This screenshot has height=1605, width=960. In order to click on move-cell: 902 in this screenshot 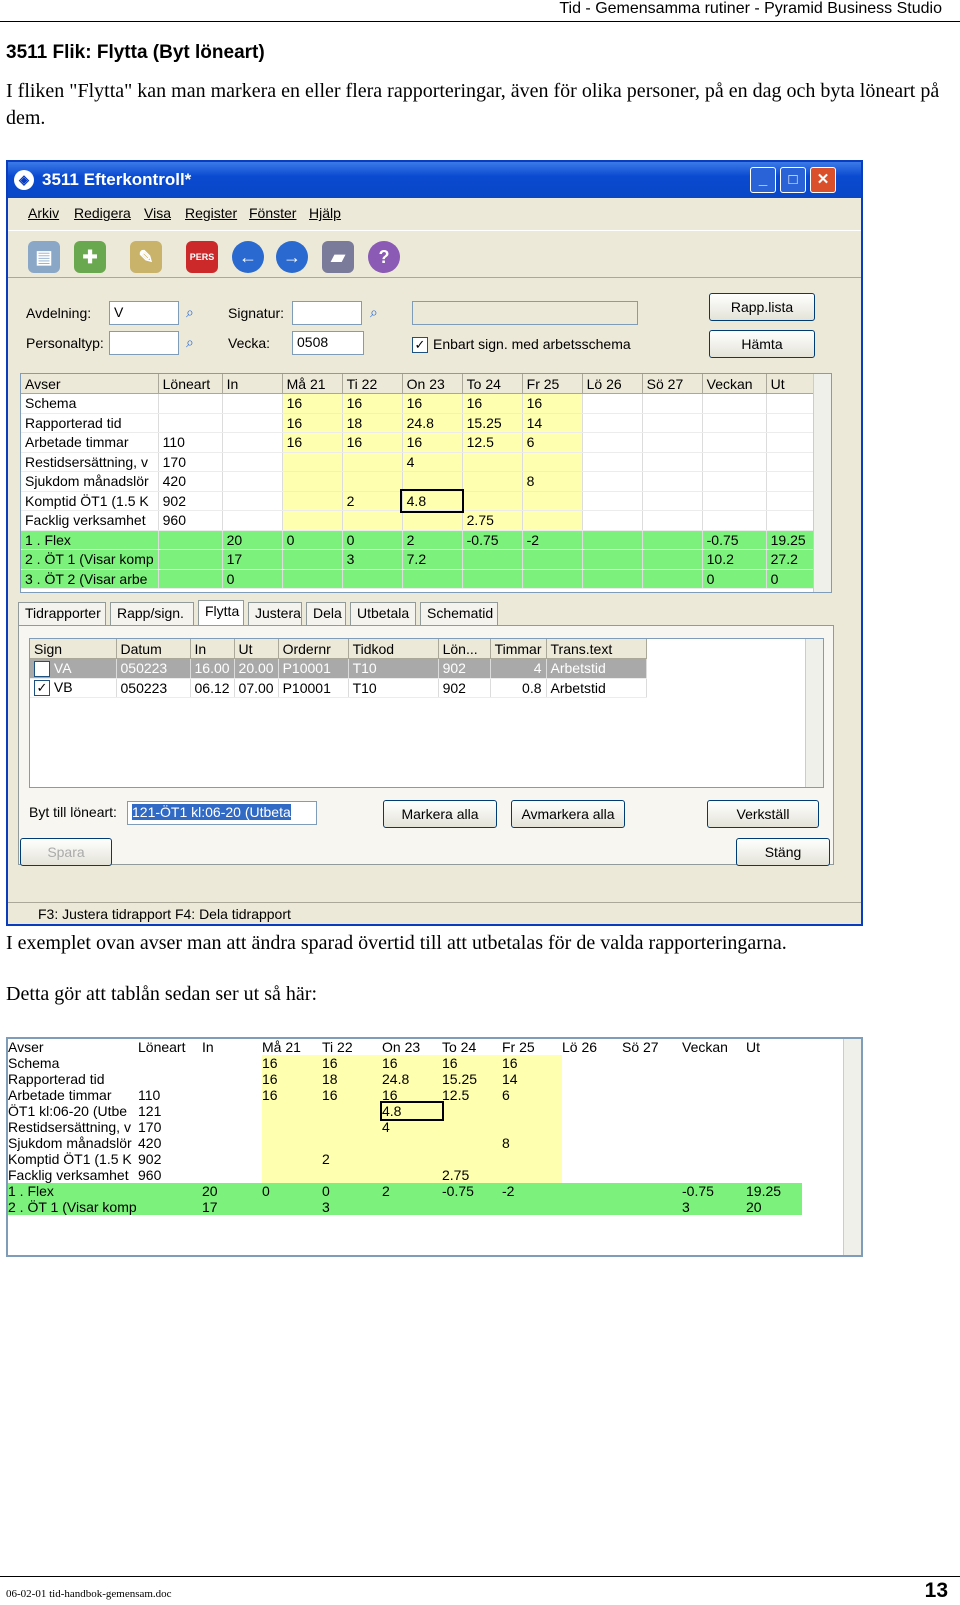, I will do `click(464, 668)`.